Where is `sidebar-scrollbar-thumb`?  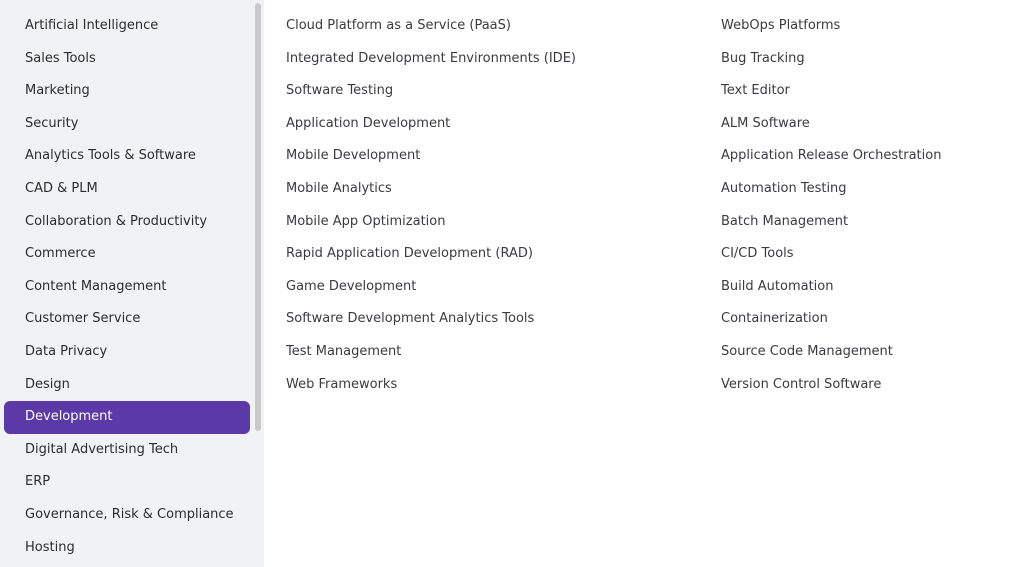
sidebar-scrollbar-thumb is located at coordinates (258, 217).